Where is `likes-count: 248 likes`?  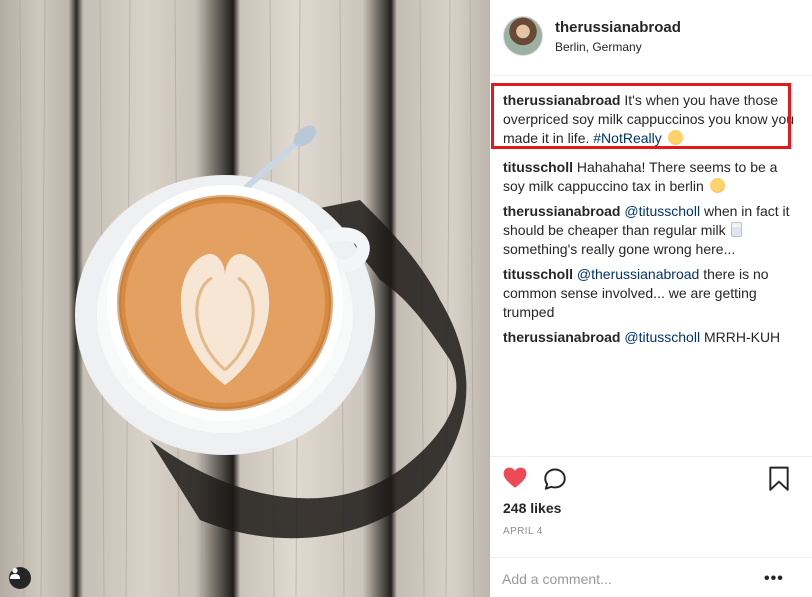 likes-count: 248 likes is located at coordinates (532, 508).